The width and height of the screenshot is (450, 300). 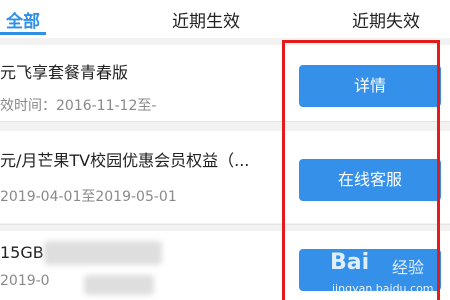 I want to click on active-tab-indicator, so click(x=23, y=33).